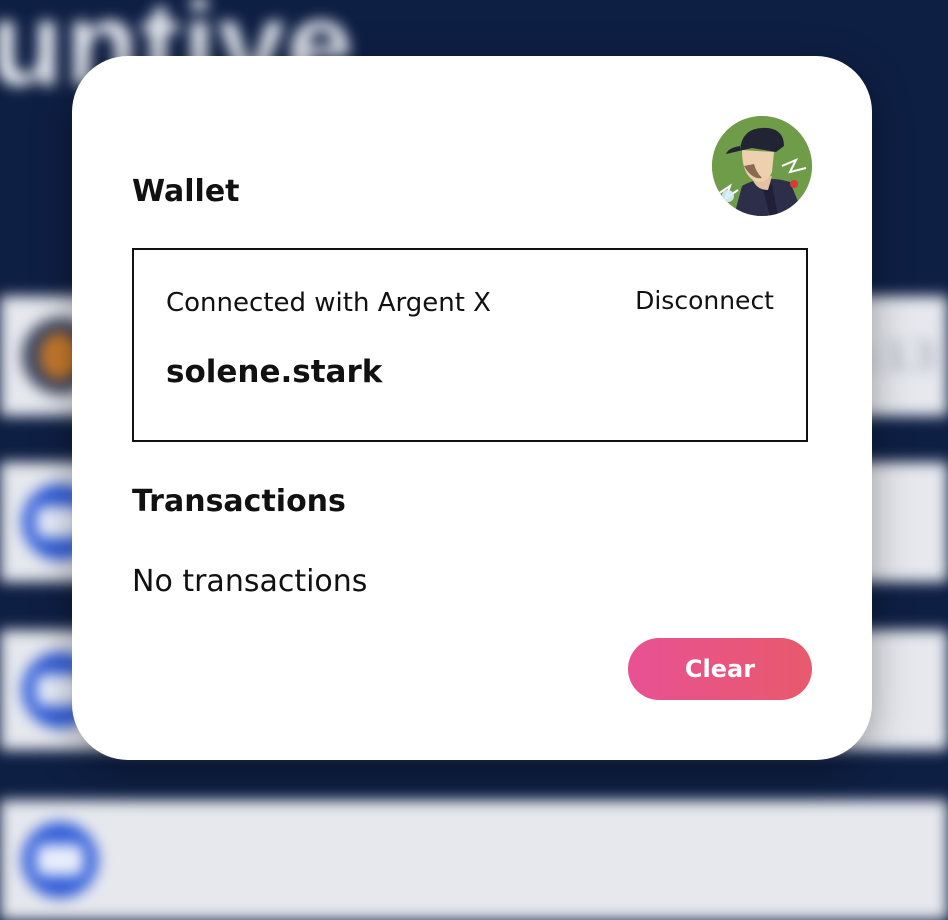 The image size is (948, 920). I want to click on connection-status-text: Connected with Argent X, so click(328, 303).